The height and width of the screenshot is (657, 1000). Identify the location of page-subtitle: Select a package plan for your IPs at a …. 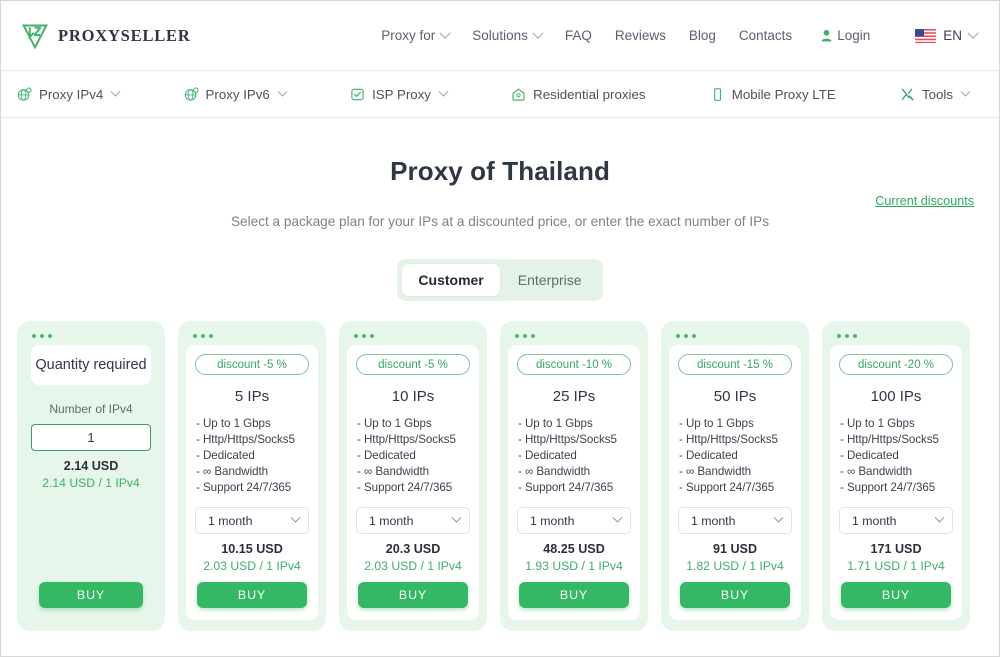
(499, 221).